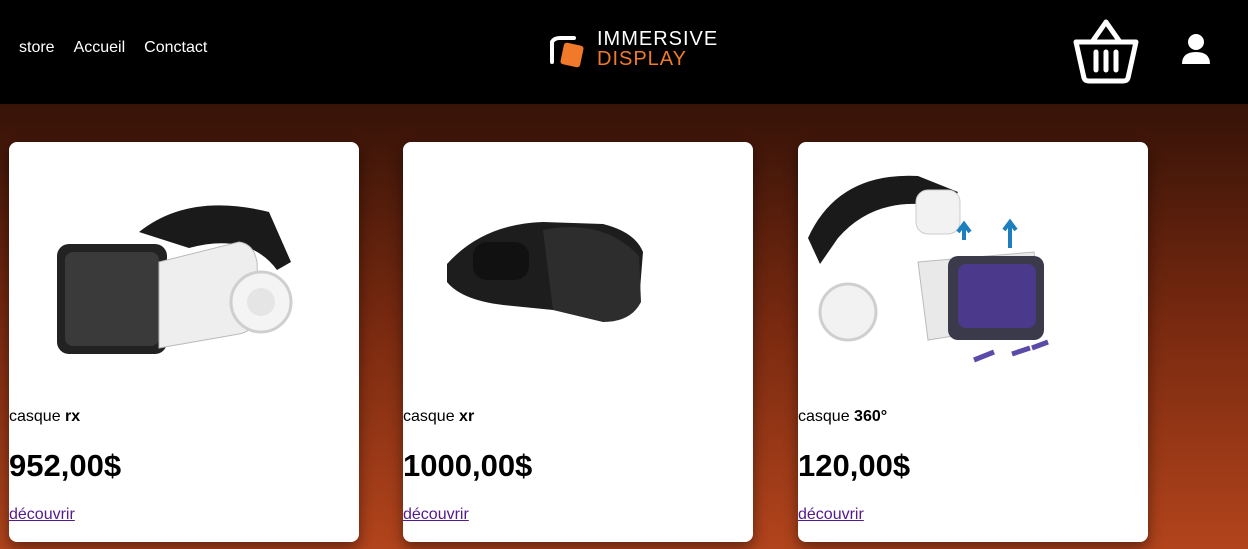 The width and height of the screenshot is (1248, 549). I want to click on user-icon, so click(1196, 49).